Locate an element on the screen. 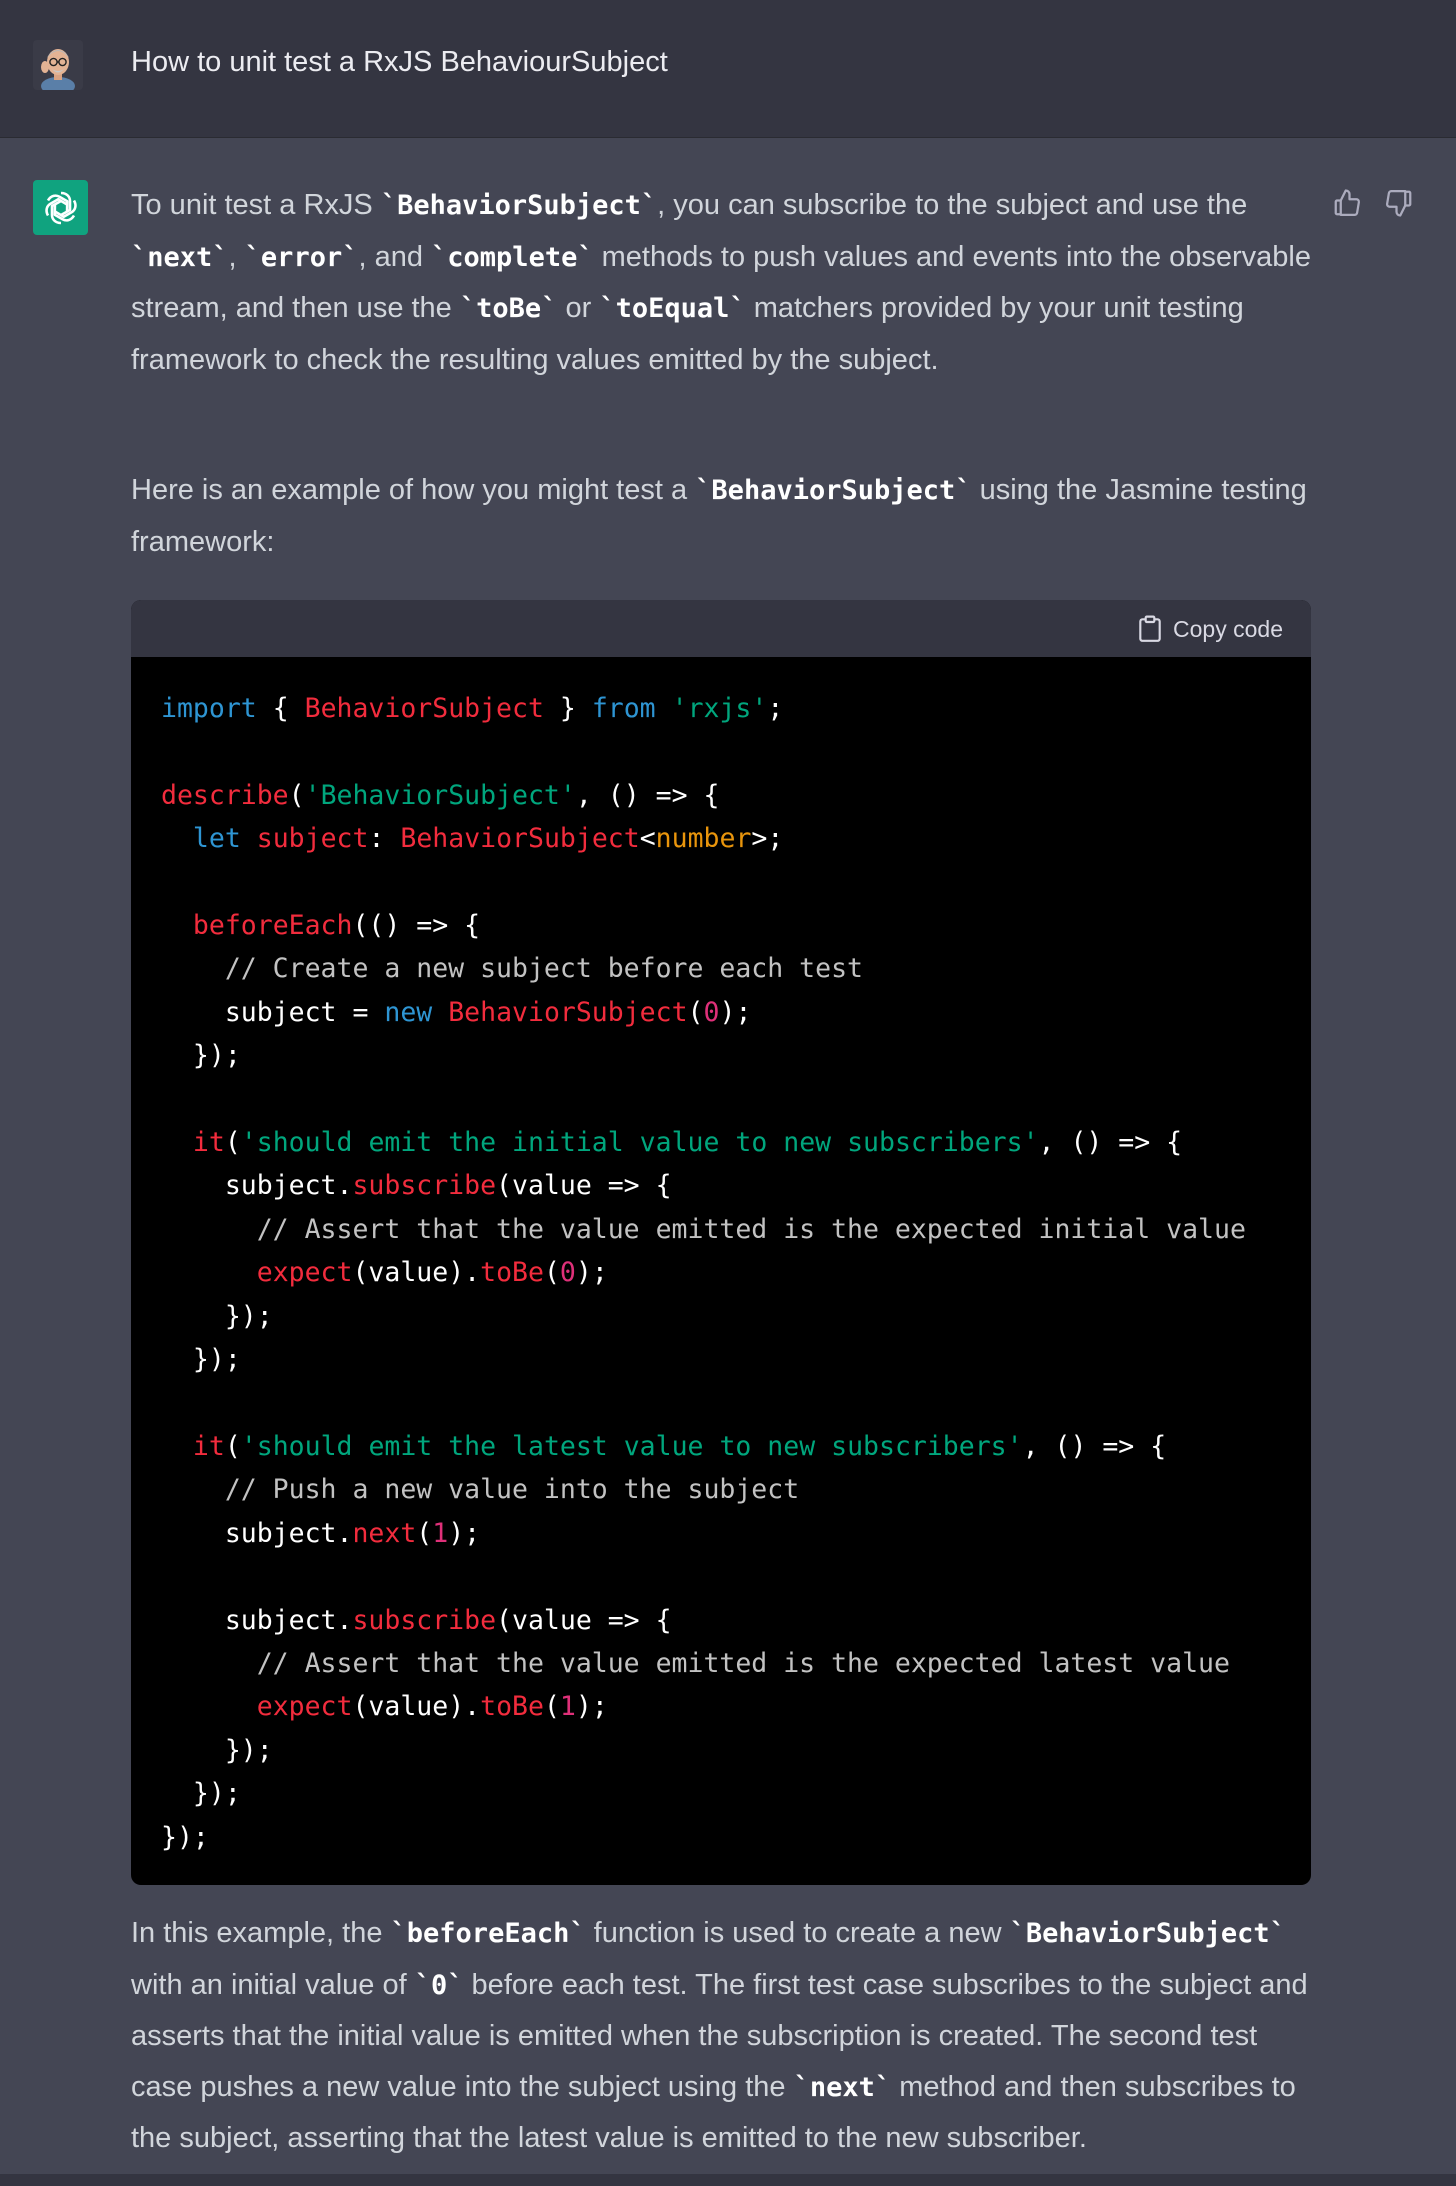  code-token: 0 is located at coordinates (567, 1273).